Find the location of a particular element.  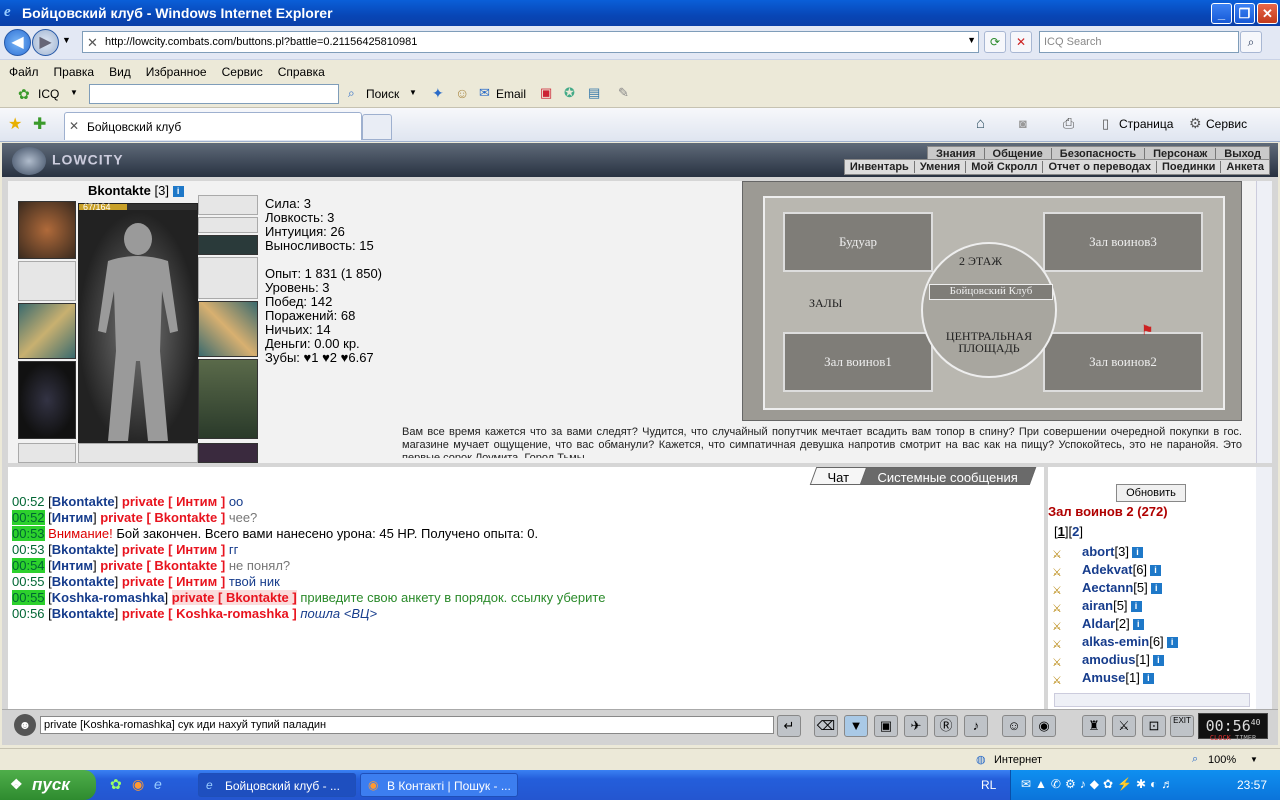

page-2-link: 2 is located at coordinates (1075, 531).